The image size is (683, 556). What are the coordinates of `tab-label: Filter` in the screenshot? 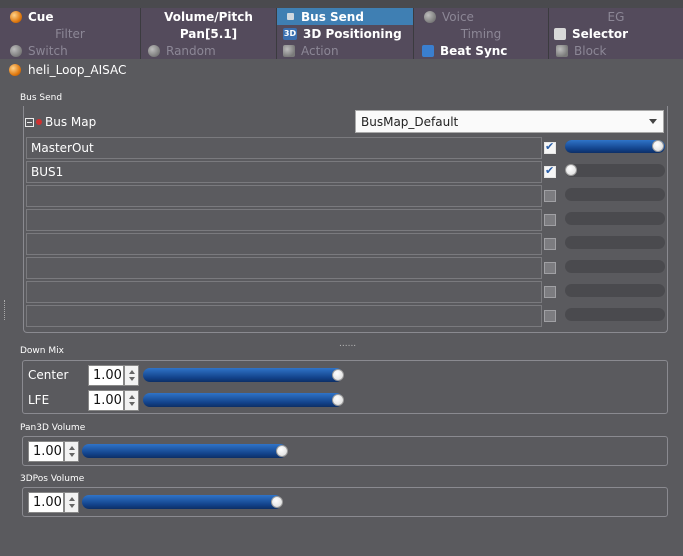 It's located at (70, 33).